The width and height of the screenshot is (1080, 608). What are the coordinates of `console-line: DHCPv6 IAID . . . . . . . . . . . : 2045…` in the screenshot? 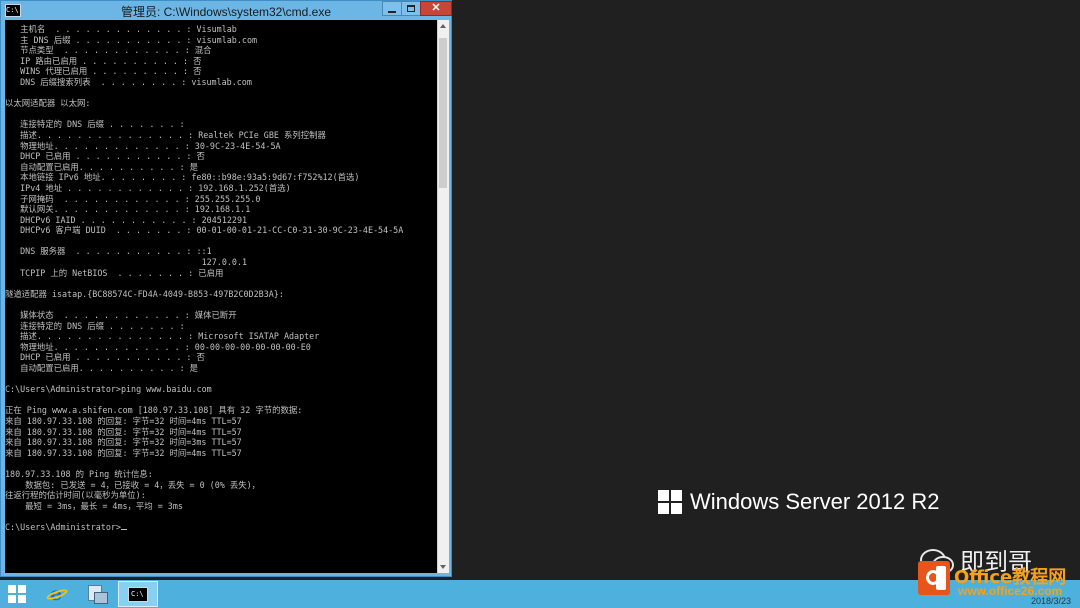 It's located at (126, 219).